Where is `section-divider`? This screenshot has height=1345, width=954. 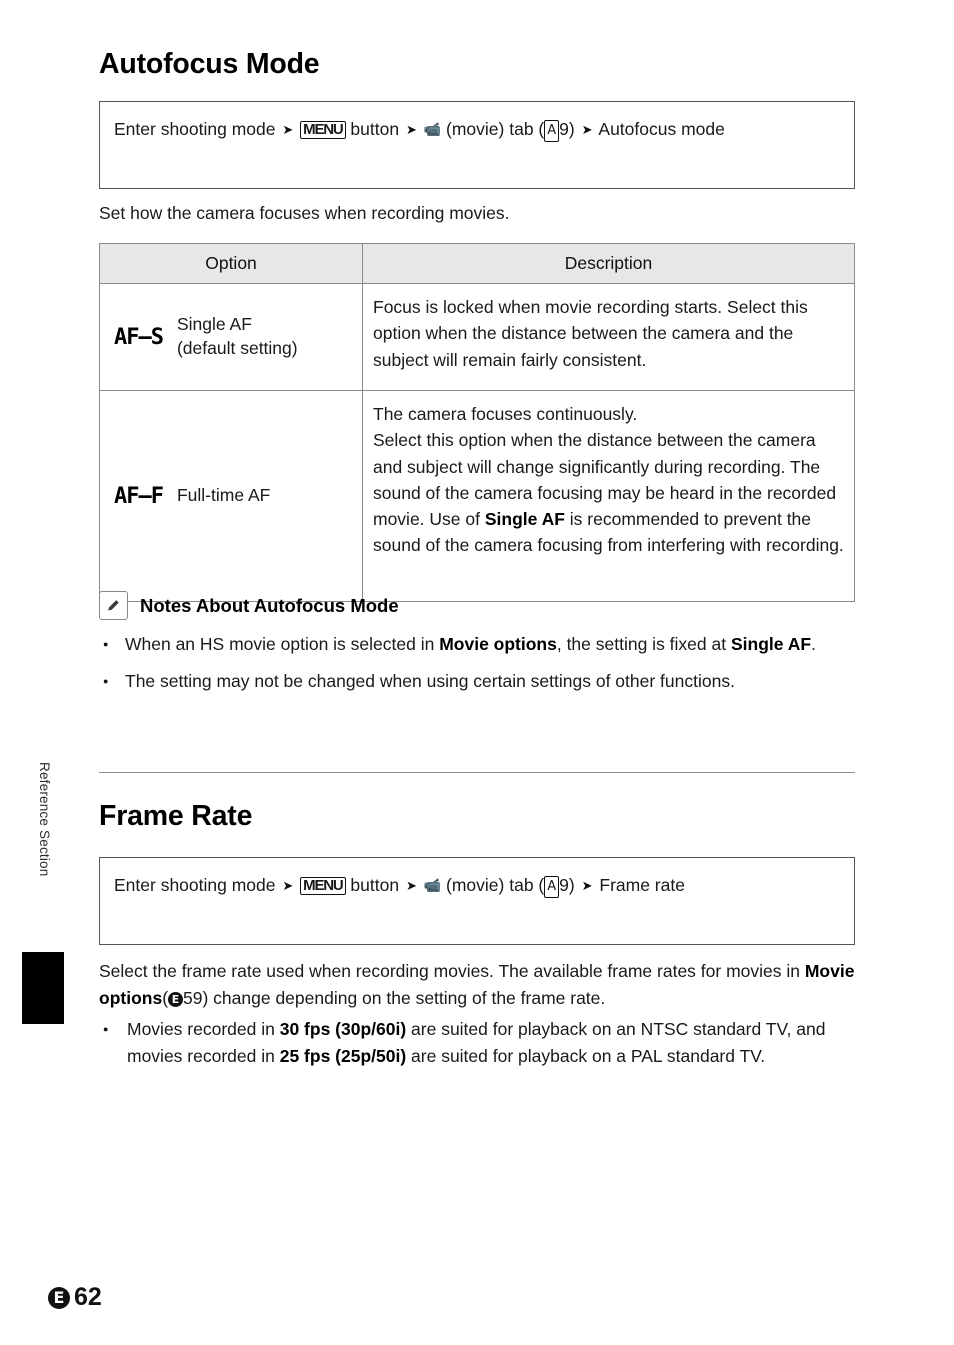 section-divider is located at coordinates (477, 772).